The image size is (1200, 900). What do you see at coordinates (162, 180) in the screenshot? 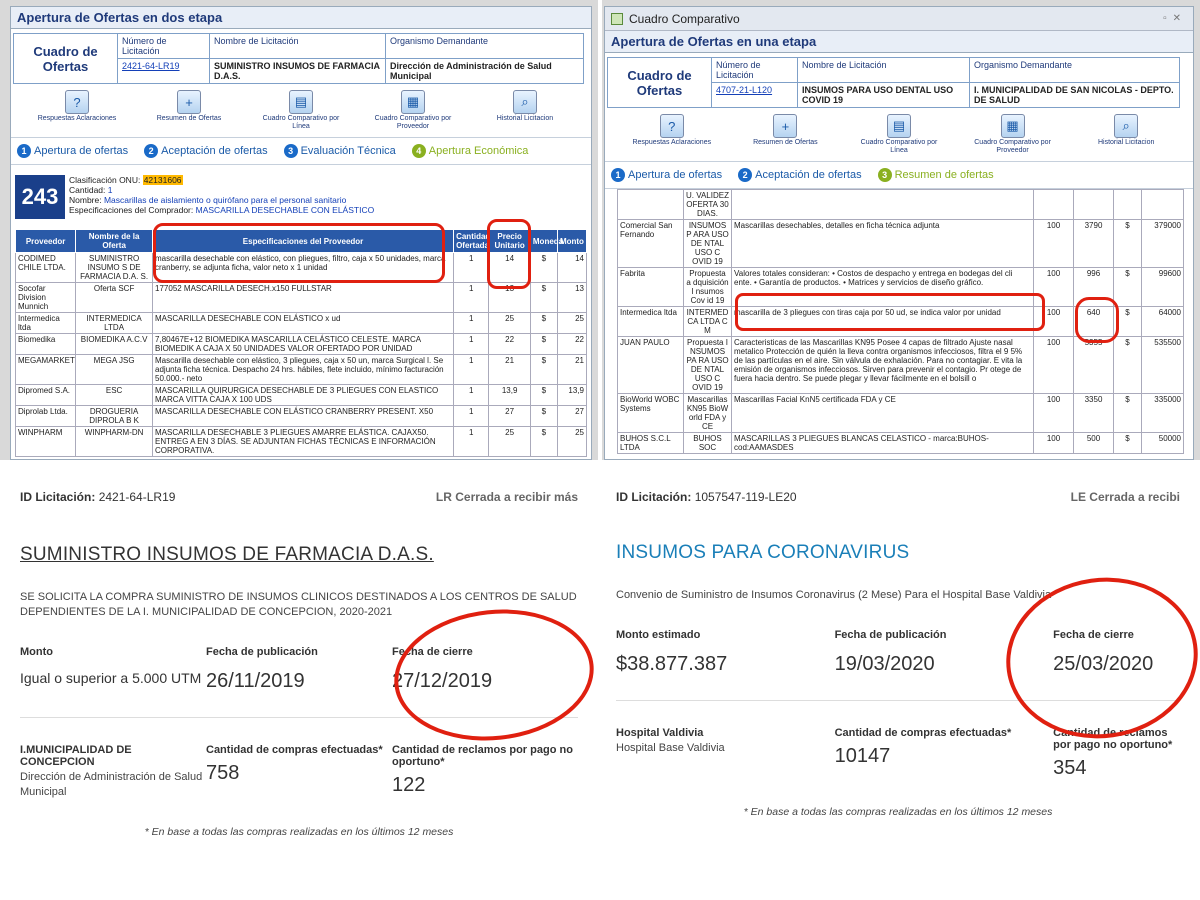
I see `onu-code: 42131606` at bounding box center [162, 180].